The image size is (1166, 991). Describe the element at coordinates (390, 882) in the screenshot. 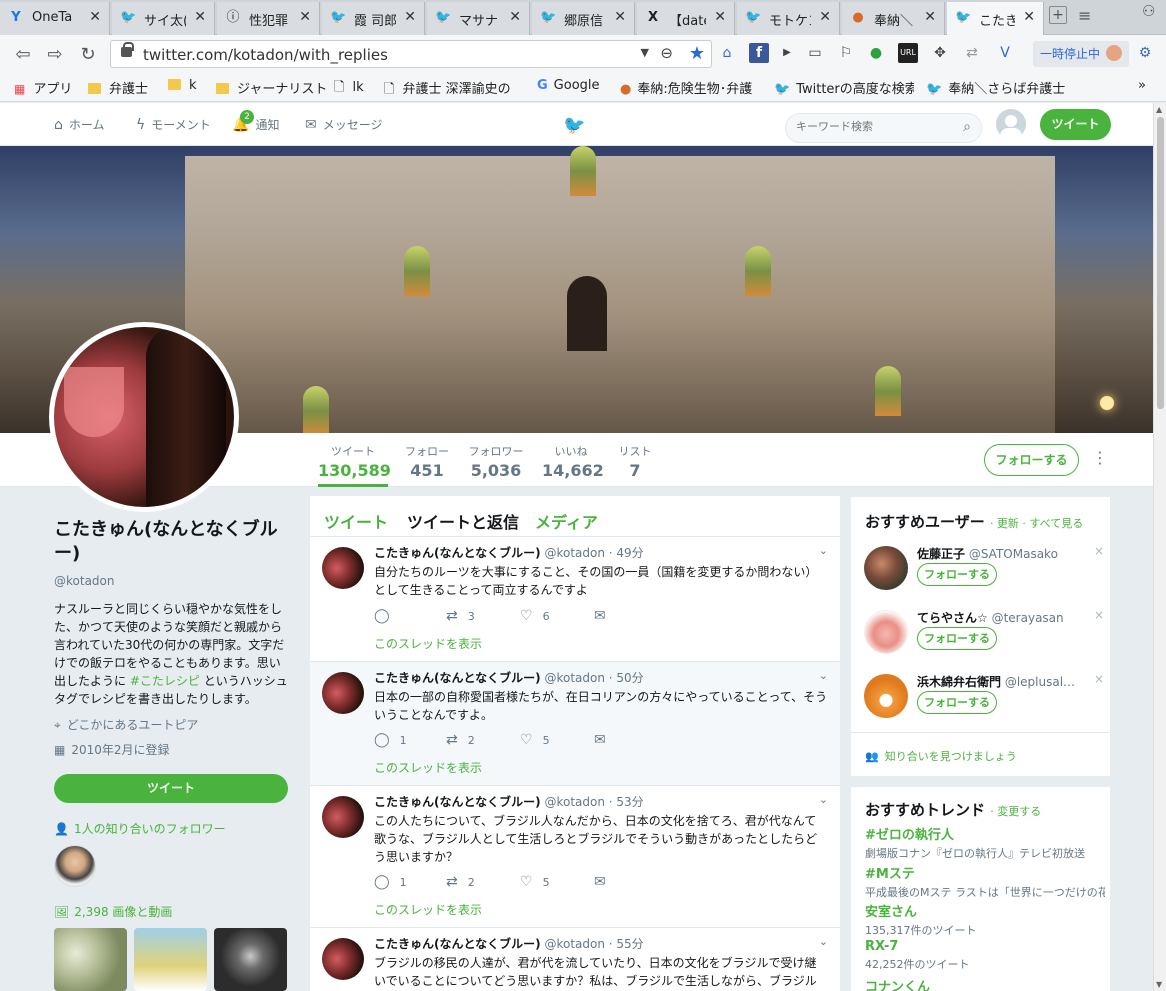

I see `reply-button: ◯ 1` at that location.